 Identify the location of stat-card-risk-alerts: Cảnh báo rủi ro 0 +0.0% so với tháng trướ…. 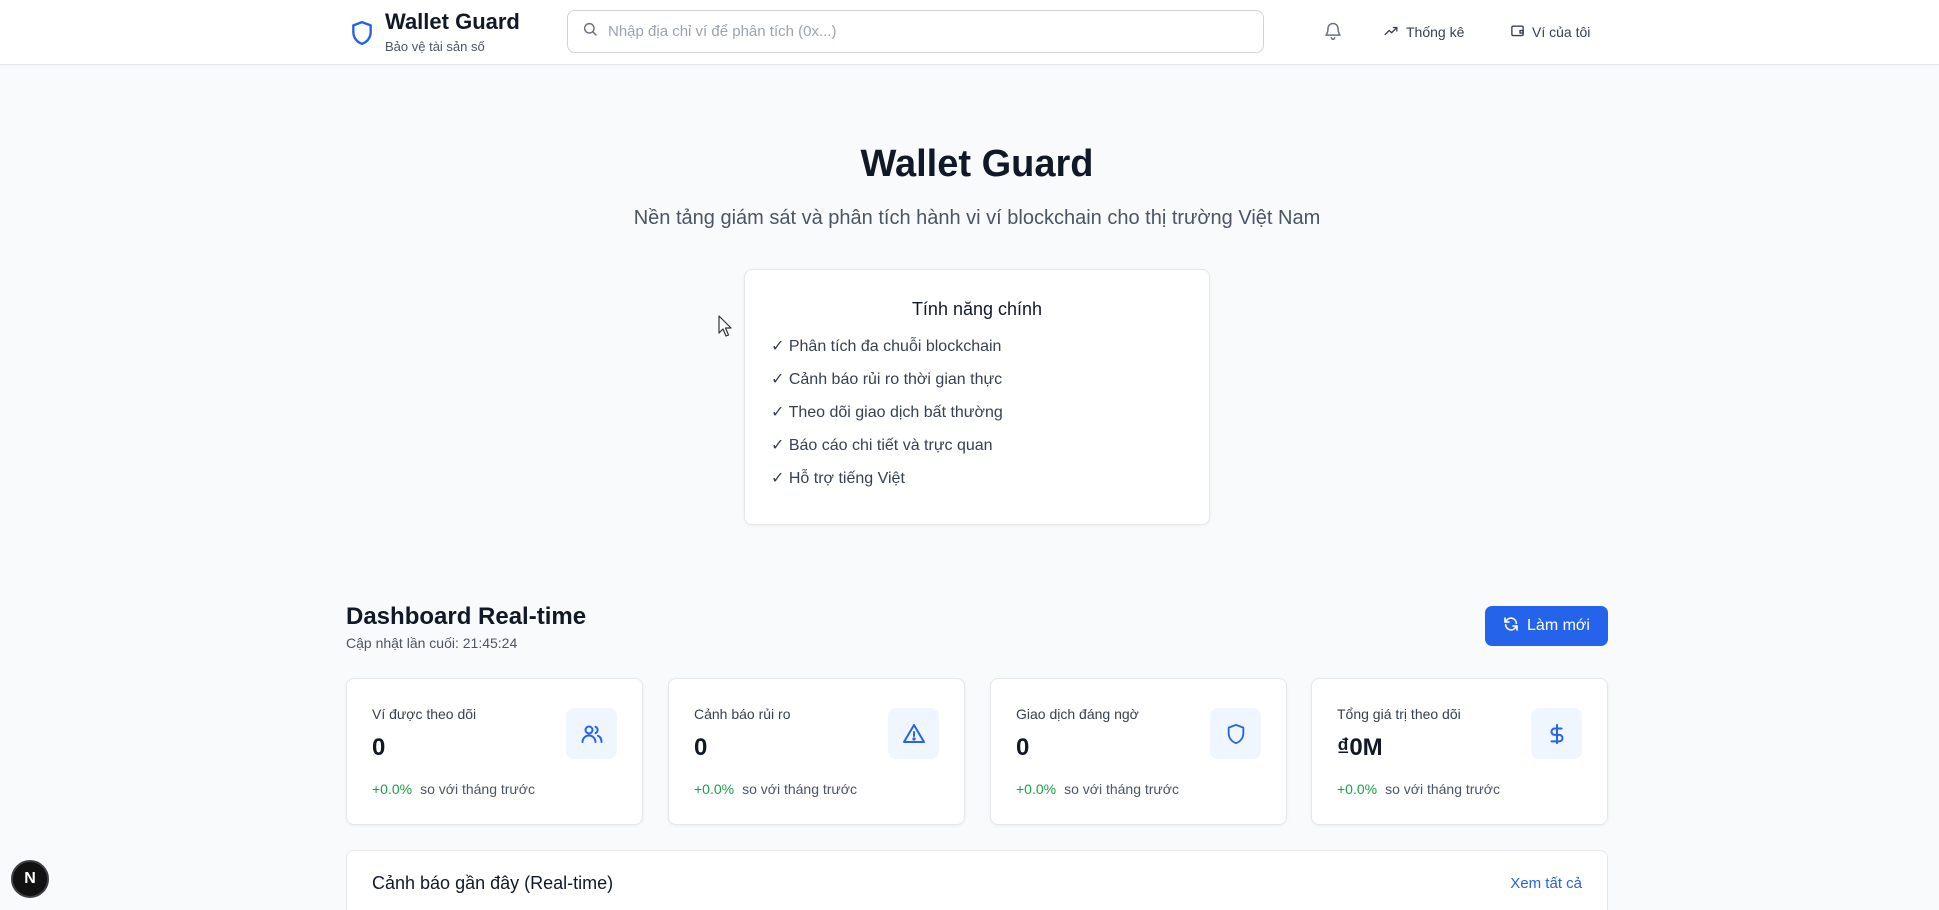
(816, 751).